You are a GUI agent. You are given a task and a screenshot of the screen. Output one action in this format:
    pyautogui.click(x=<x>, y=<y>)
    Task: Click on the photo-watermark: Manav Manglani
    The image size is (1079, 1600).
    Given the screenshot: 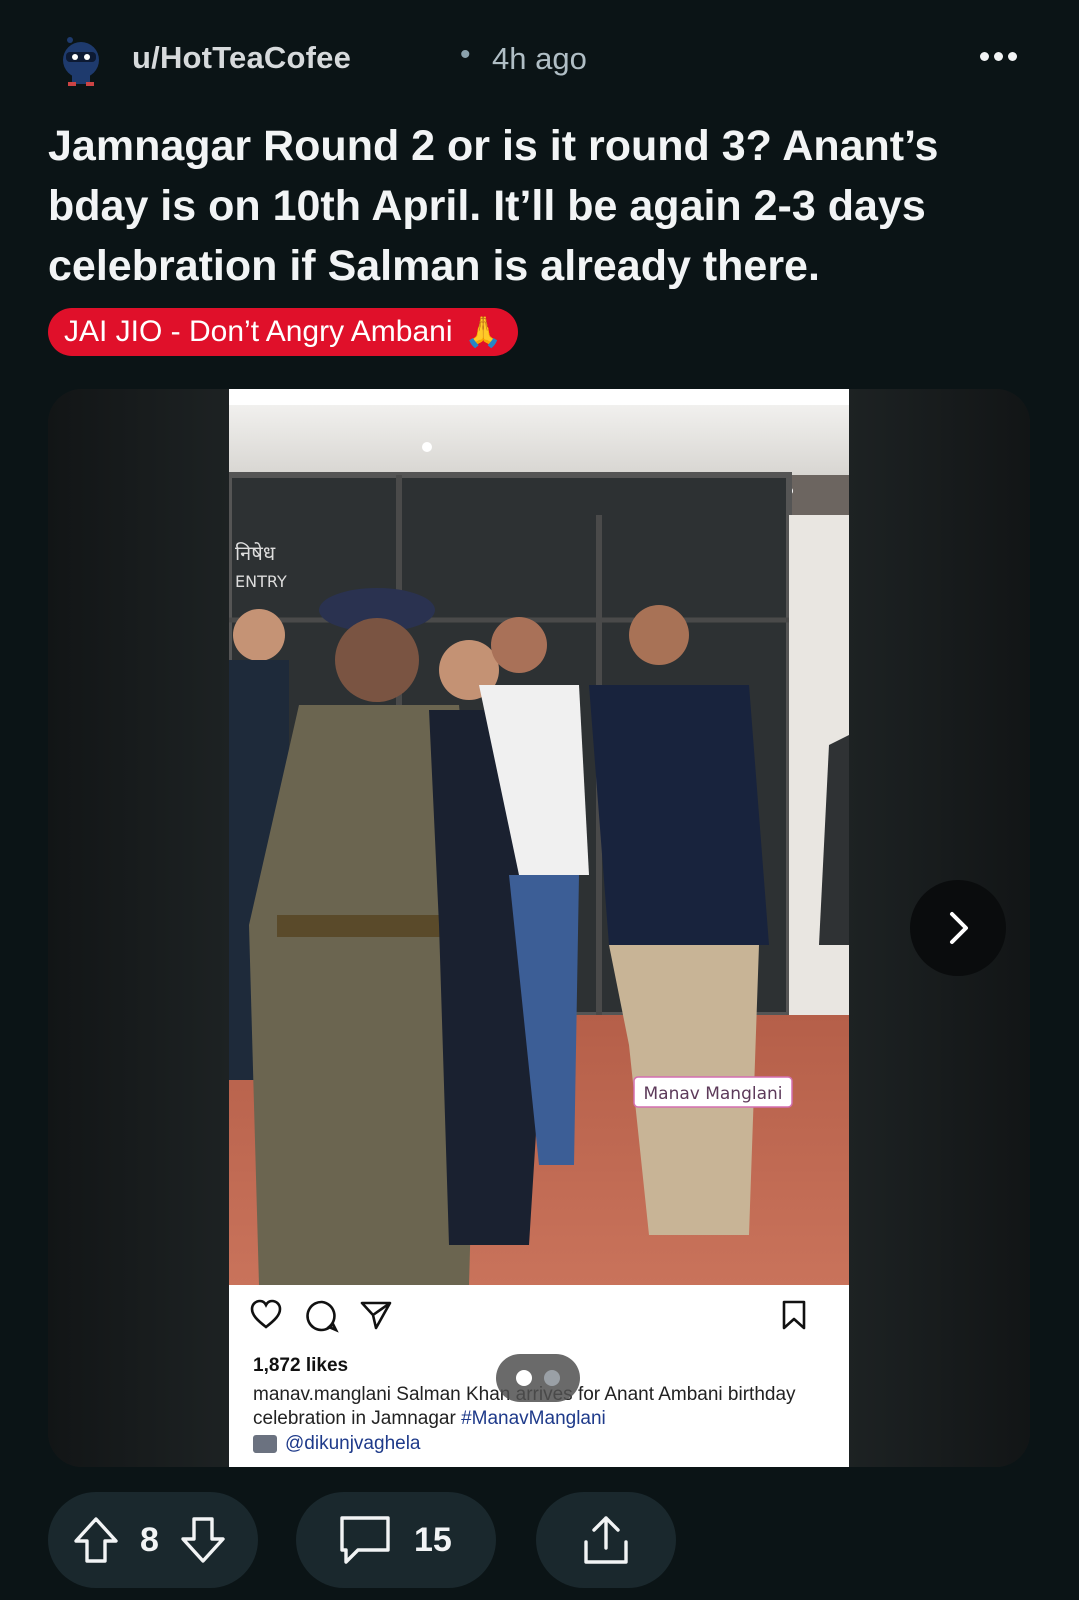 What is the action you would take?
    pyautogui.click(x=712, y=1094)
    